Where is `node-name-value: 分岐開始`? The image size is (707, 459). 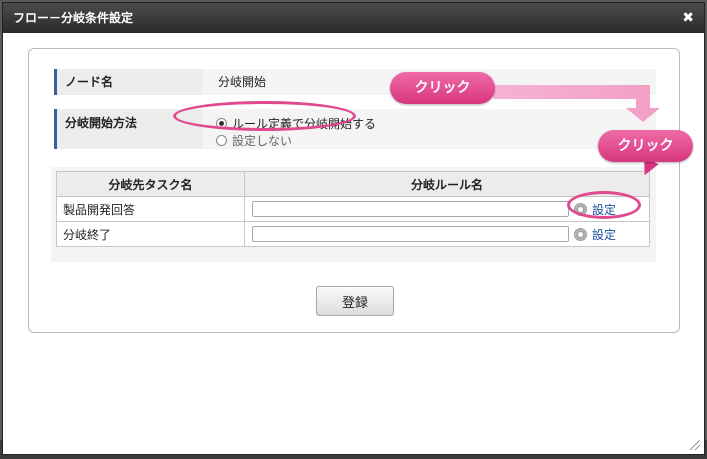
node-name-value: 分岐開始 is located at coordinates (242, 82).